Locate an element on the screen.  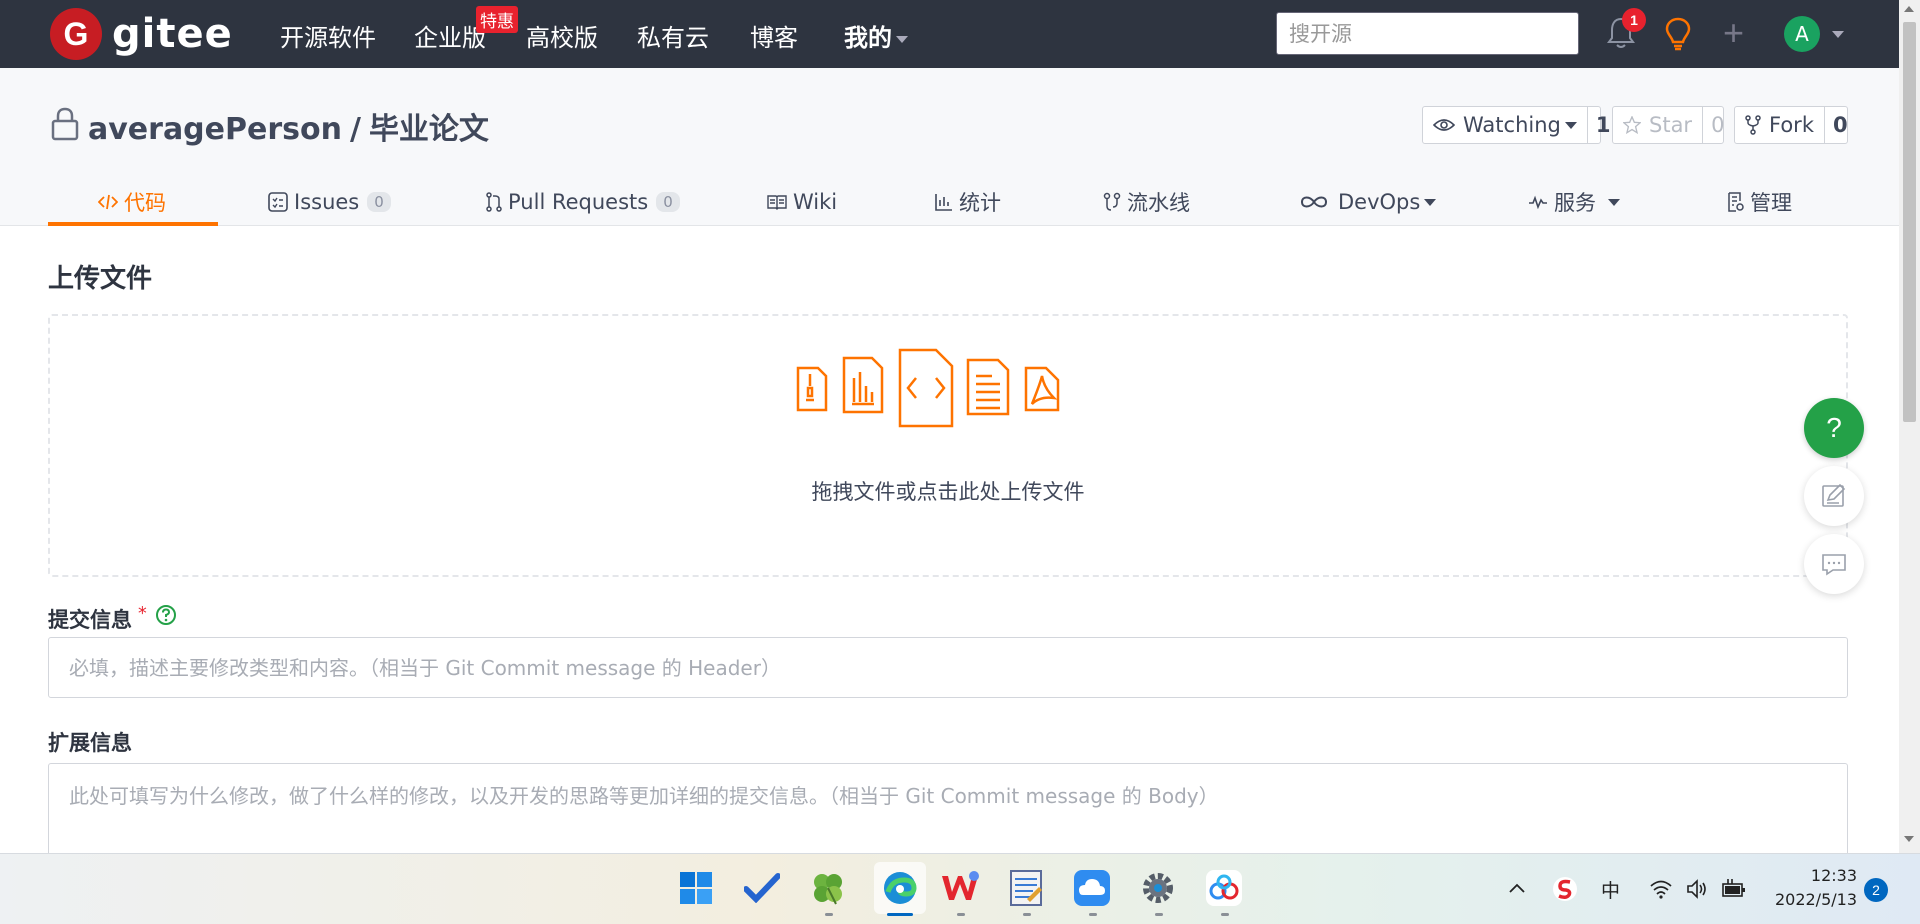
watch-label: Watching is located at coordinates (1505, 125).